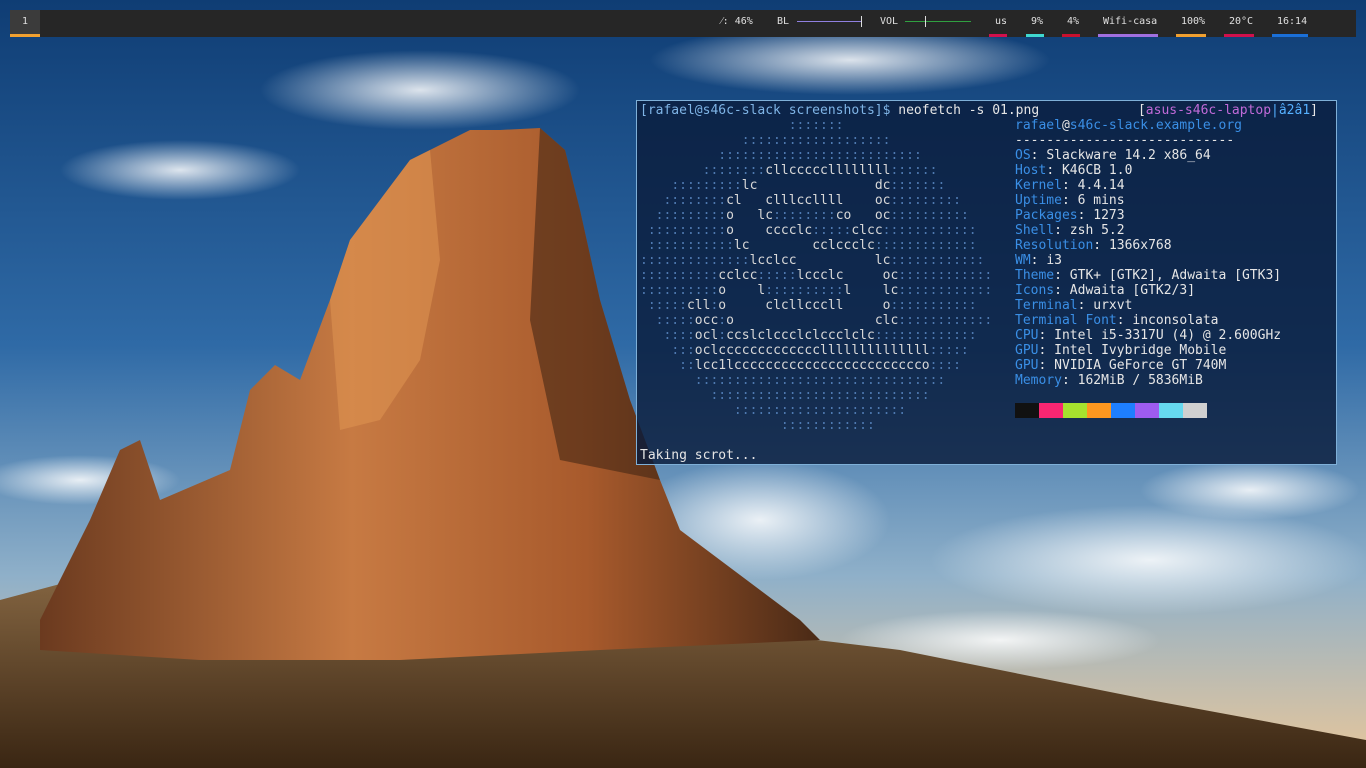 Image resolution: width=1366 pixels, height=768 pixels. Describe the element at coordinates (1046, 215) in the screenshot. I see `info-key: Packages` at that location.